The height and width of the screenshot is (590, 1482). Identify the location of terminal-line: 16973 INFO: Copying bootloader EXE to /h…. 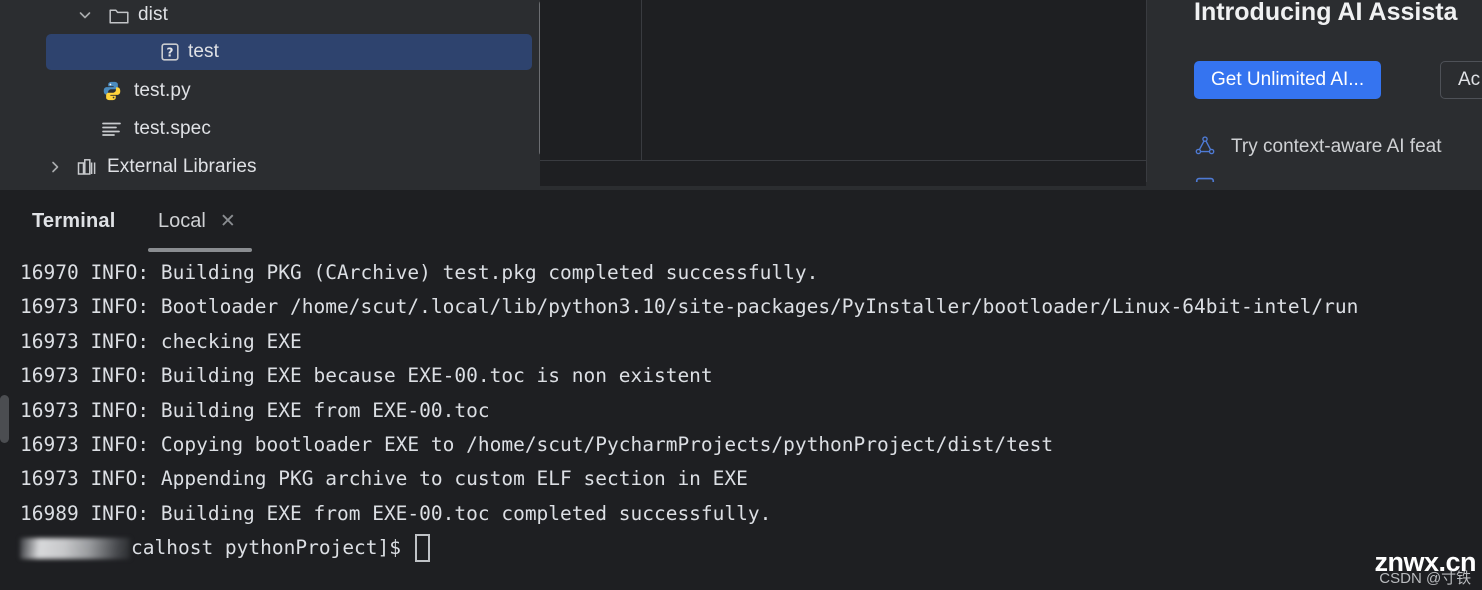
(537, 444).